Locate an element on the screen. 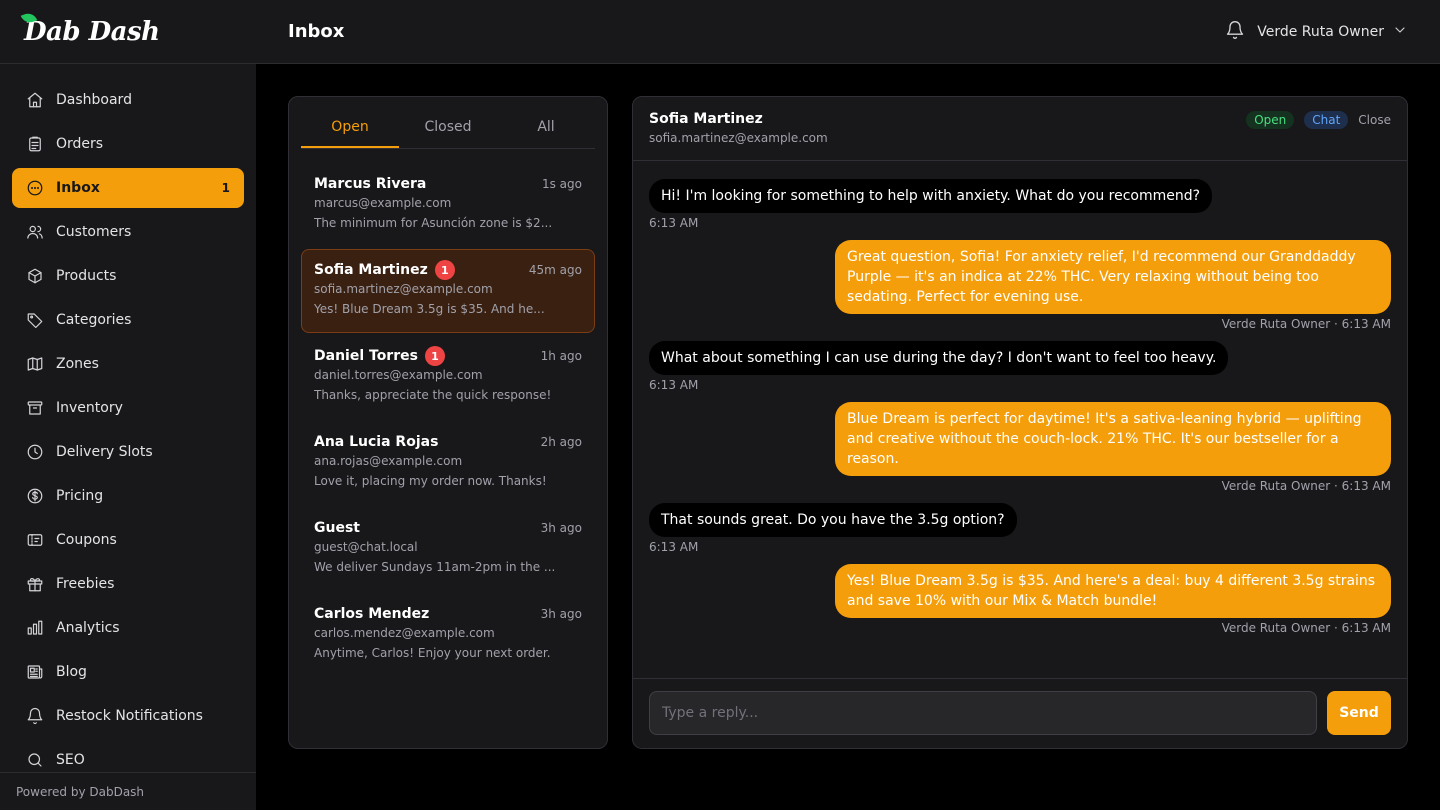 Image resolution: width=1440 pixels, height=810 pixels. conversation-email: daniel.torres@example.com is located at coordinates (398, 375).